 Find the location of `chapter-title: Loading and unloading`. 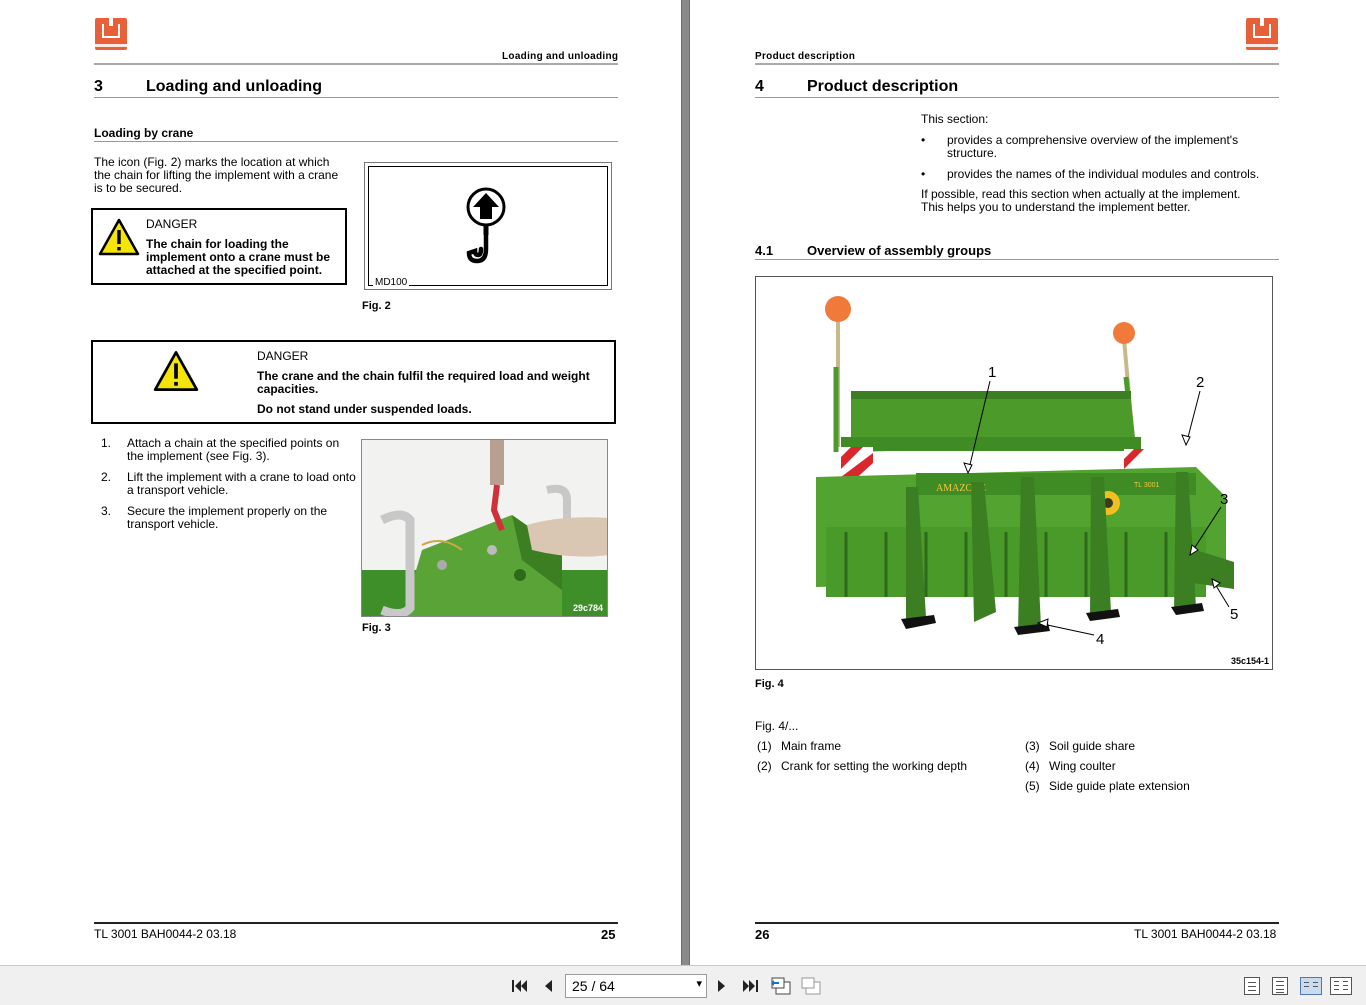

chapter-title: Loading and unloading is located at coordinates (234, 86).